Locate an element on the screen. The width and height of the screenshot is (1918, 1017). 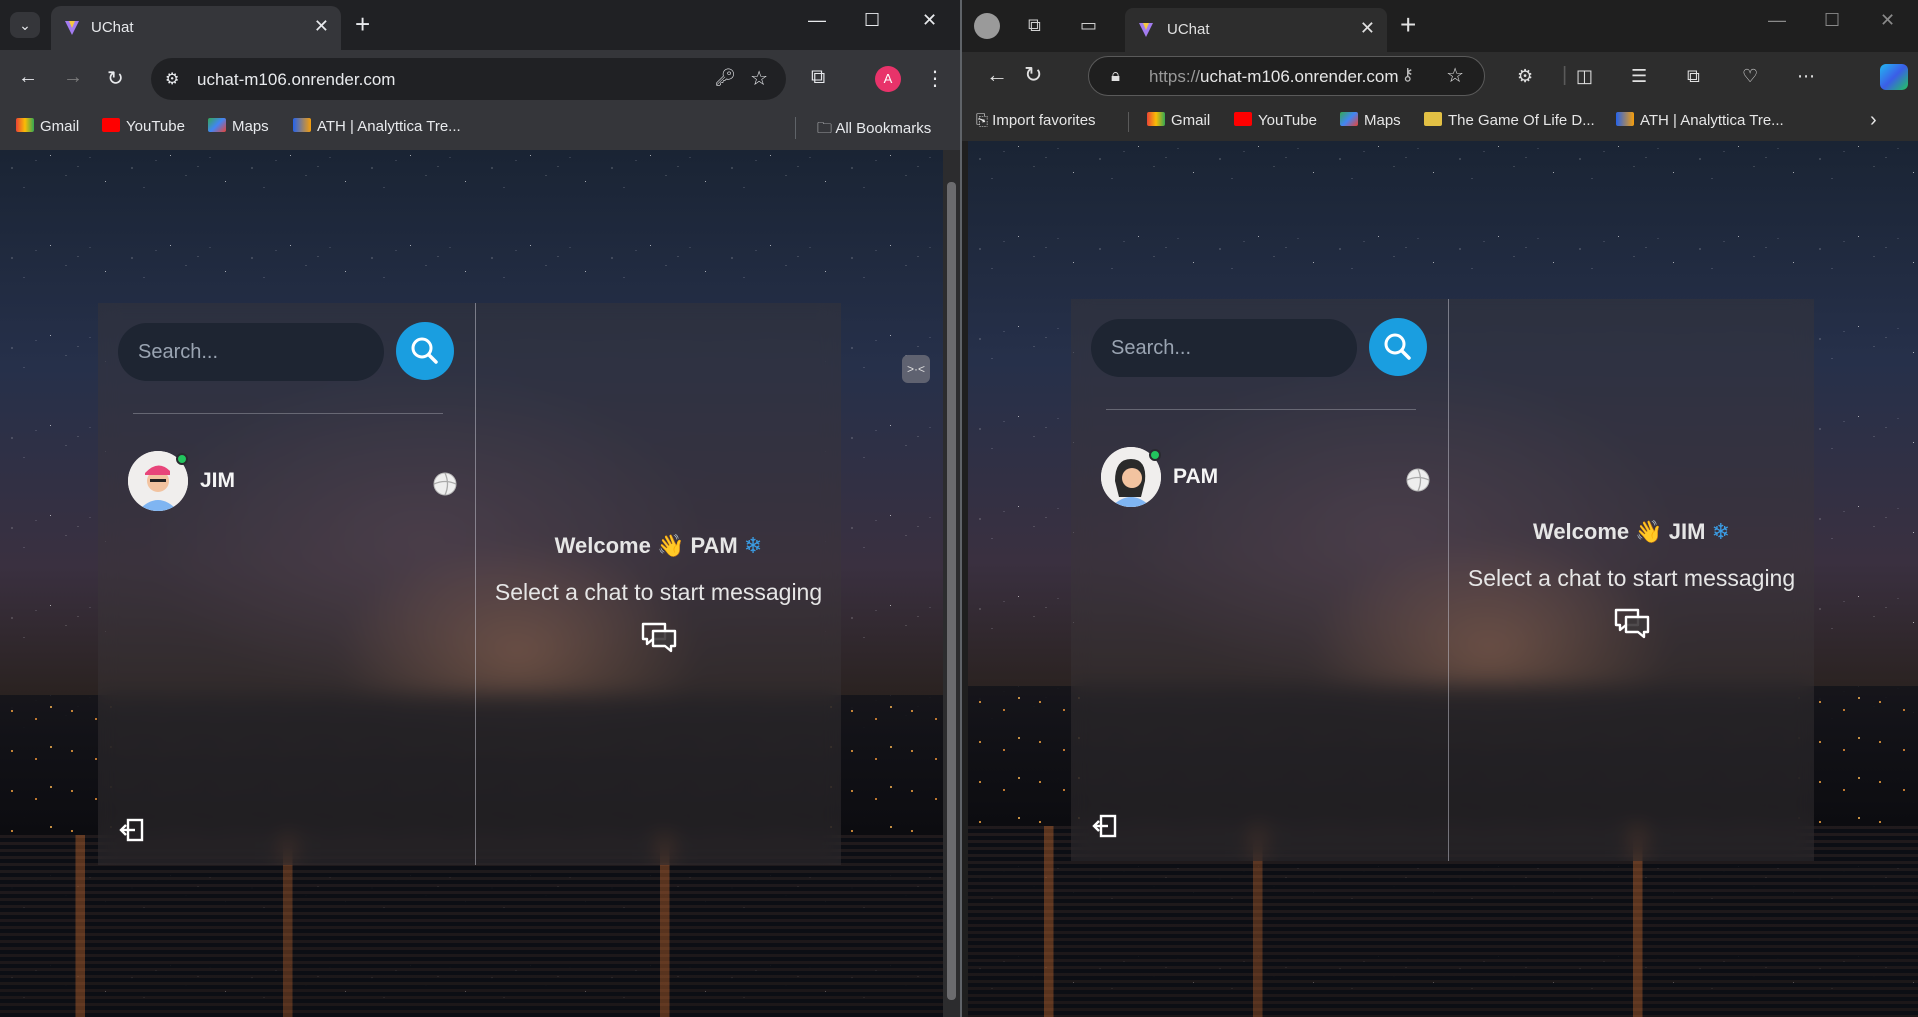
extensions-icon: ⧉ is located at coordinates (818, 77).